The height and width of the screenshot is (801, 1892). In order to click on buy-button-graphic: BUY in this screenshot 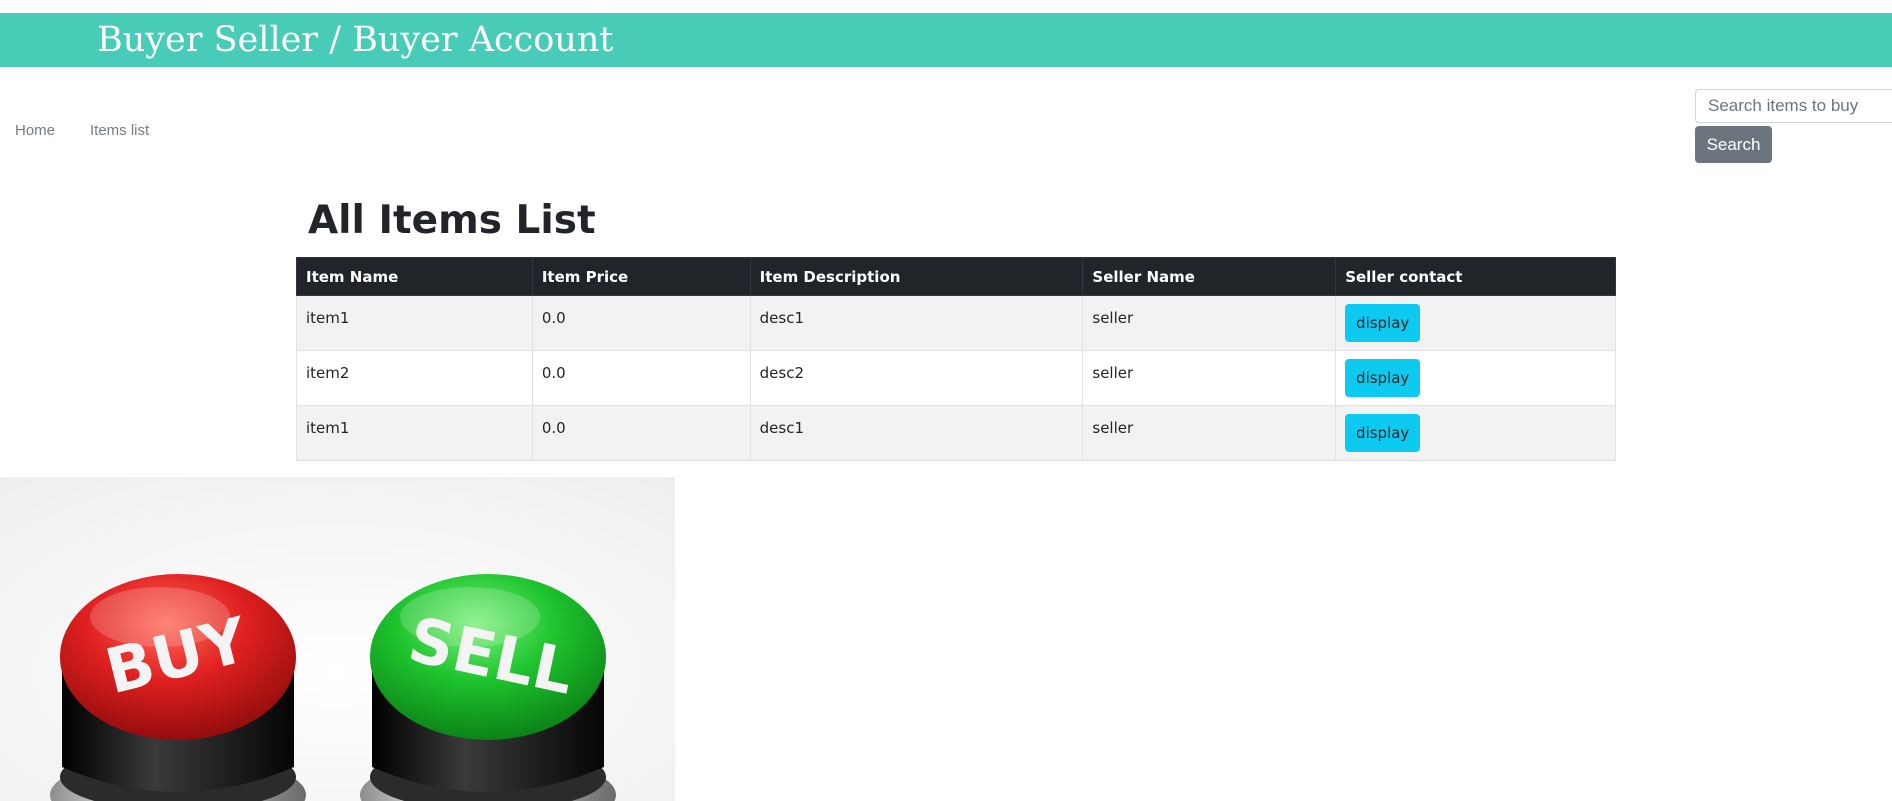, I will do `click(178, 687)`.